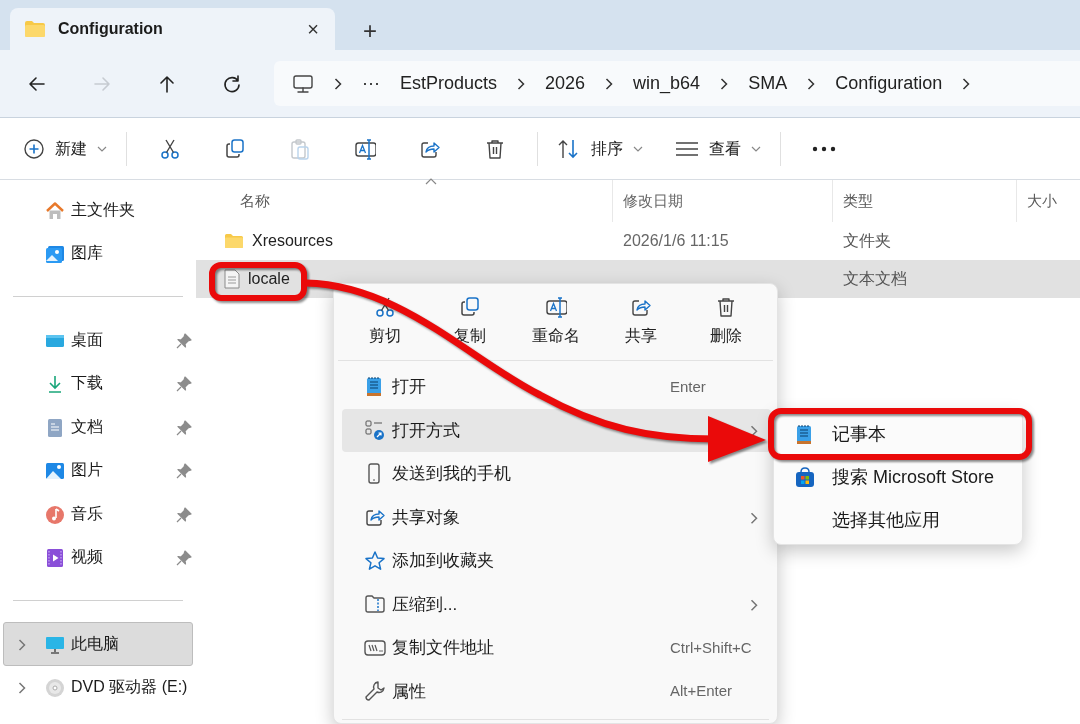  I want to click on menu-item: 选择其他应用, so click(898, 520).